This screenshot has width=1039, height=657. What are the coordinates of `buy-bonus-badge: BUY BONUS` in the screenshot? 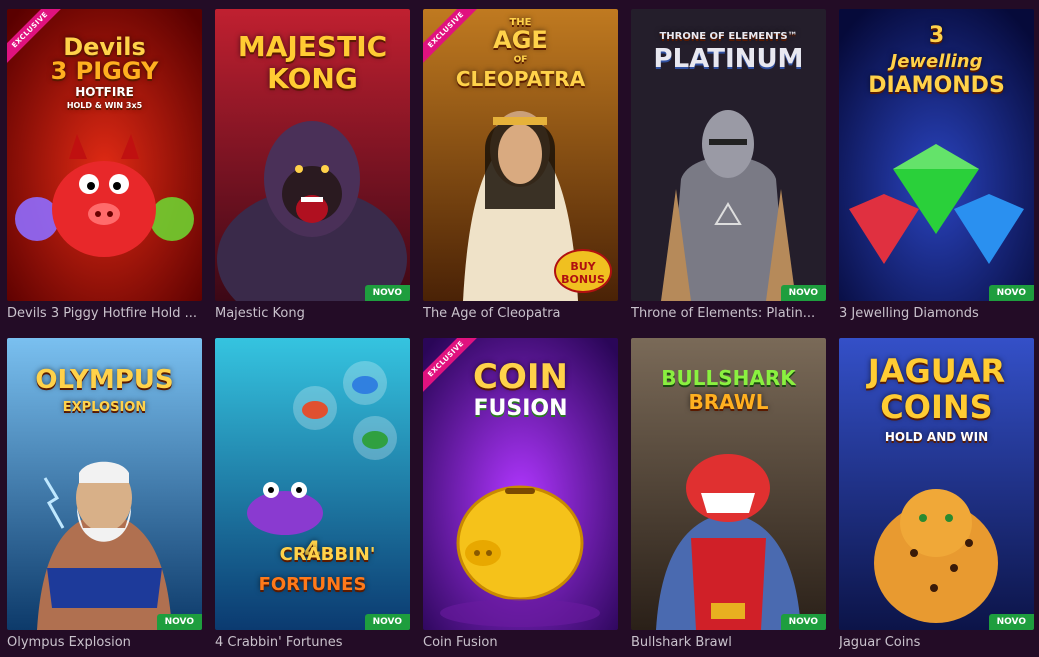 It's located at (583, 271).